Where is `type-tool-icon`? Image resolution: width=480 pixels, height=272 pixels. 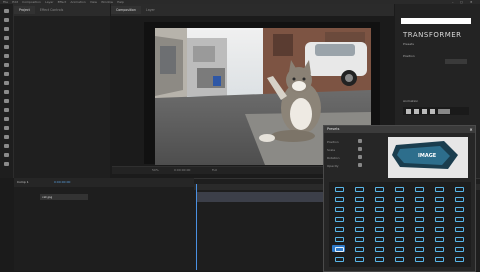
type-tool-icon is located at coordinates (6, 83).